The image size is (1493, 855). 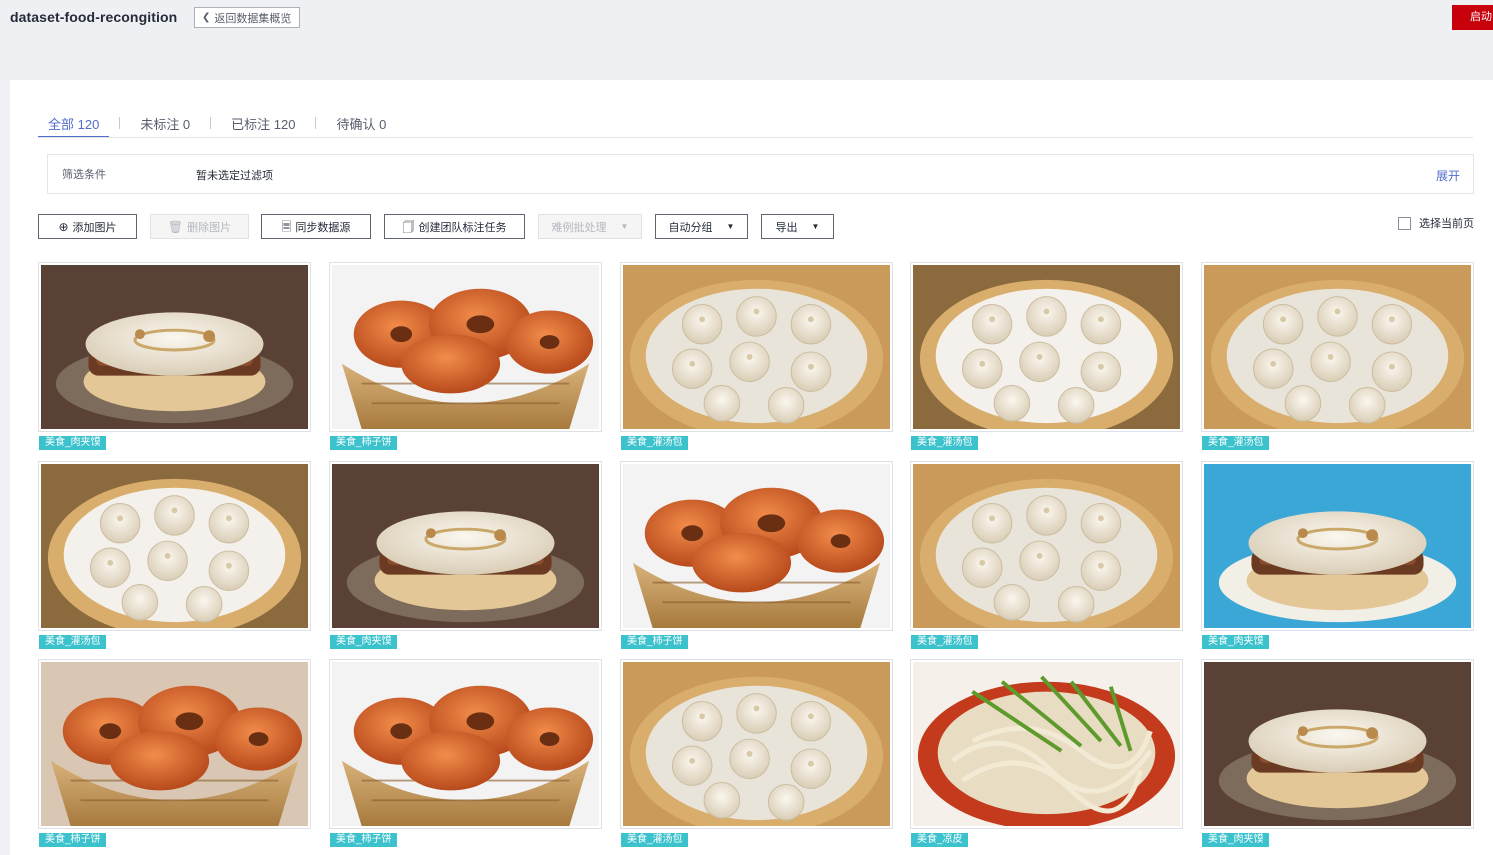 What do you see at coordinates (175, 226) in the screenshot?
I see `trash-icon: 🗑` at bounding box center [175, 226].